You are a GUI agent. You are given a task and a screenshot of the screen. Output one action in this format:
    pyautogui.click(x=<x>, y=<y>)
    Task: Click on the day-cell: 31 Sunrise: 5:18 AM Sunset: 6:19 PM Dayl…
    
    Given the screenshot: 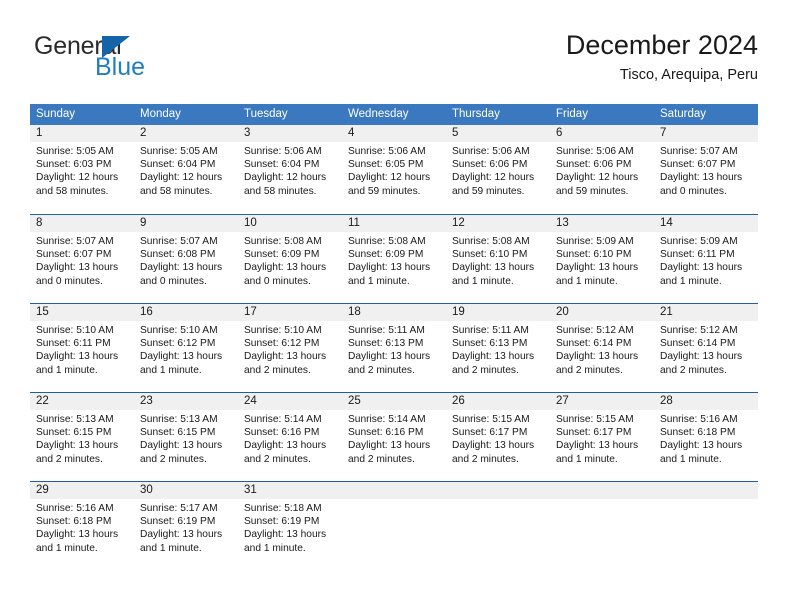 What is the action you would take?
    pyautogui.click(x=290, y=526)
    